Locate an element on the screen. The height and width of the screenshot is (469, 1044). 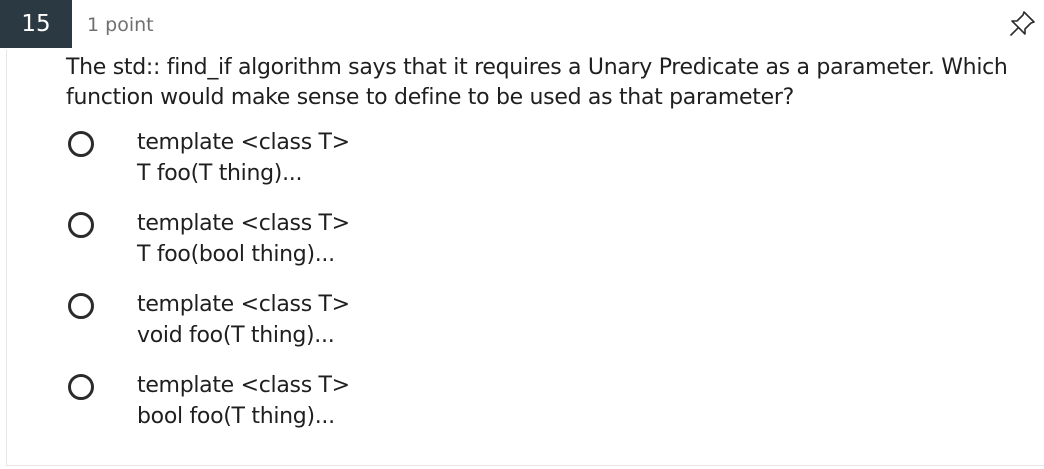
option-1-line-1: template <class T> is located at coordinates (243, 142).